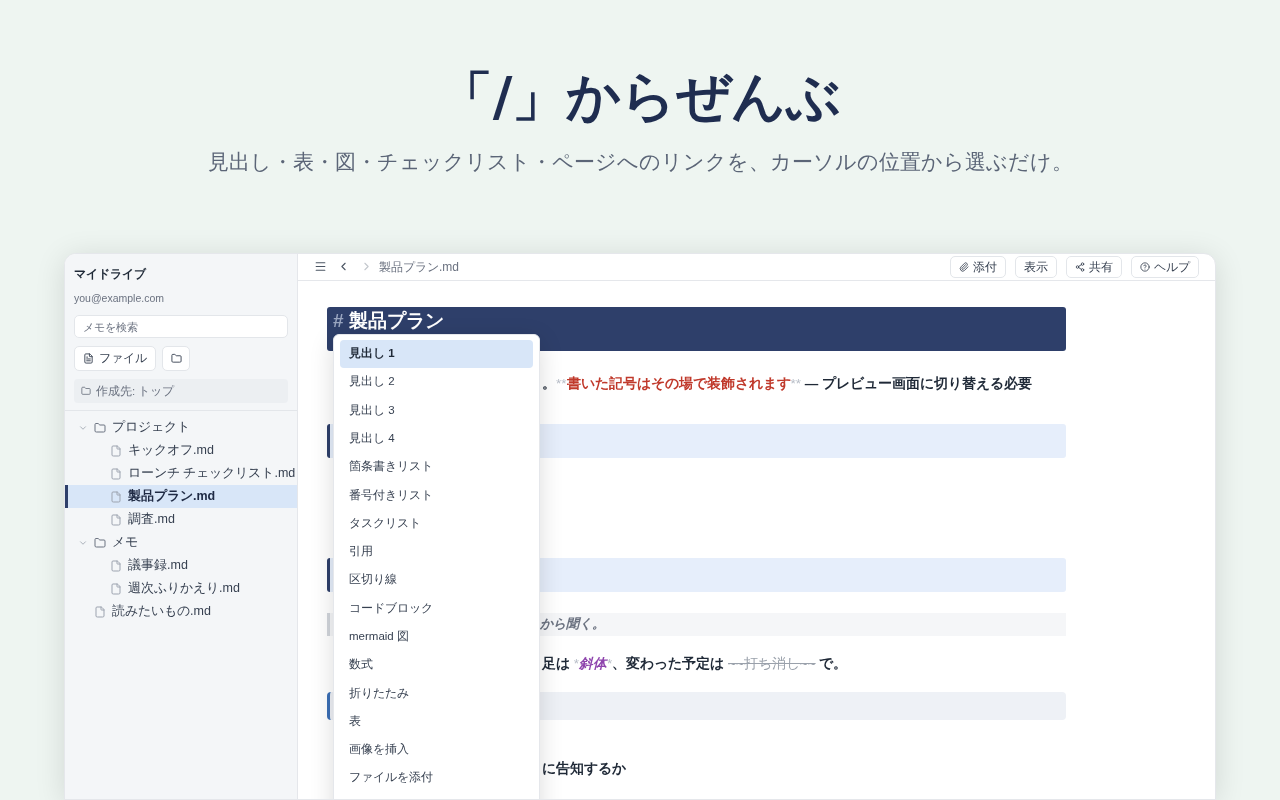  I want to click on menu-item: 引用, so click(436, 551).